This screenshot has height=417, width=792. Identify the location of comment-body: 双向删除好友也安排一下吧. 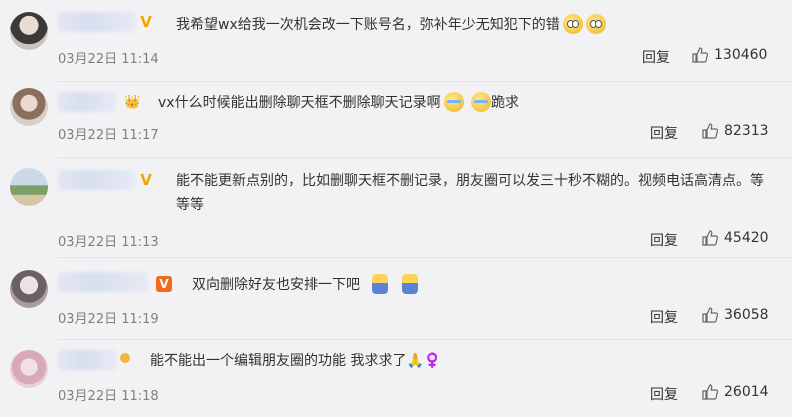
(276, 285).